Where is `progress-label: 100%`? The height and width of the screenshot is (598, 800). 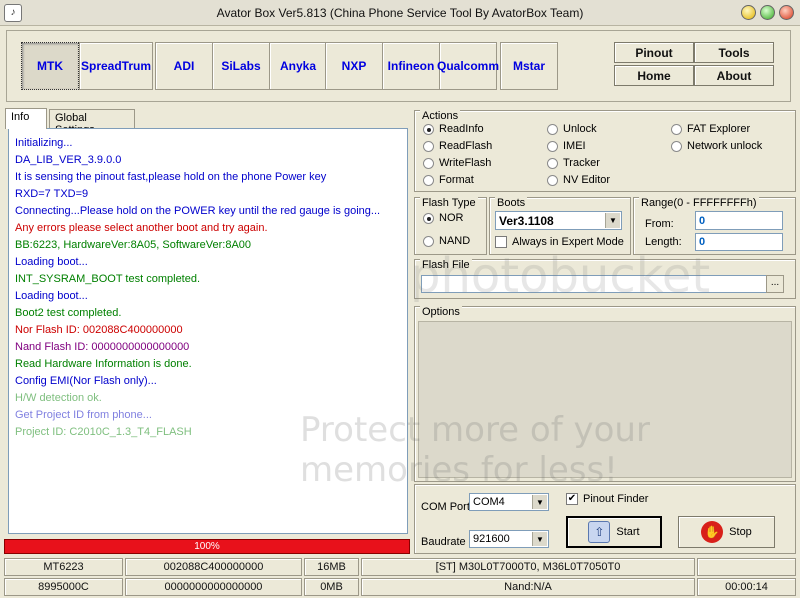
progress-label: 100% is located at coordinates (207, 546).